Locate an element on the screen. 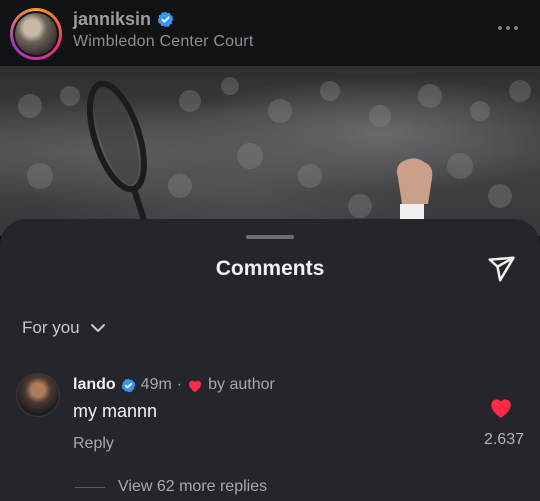 The image size is (540, 501). post-location: Wimbledon Center Court is located at coordinates (163, 42).